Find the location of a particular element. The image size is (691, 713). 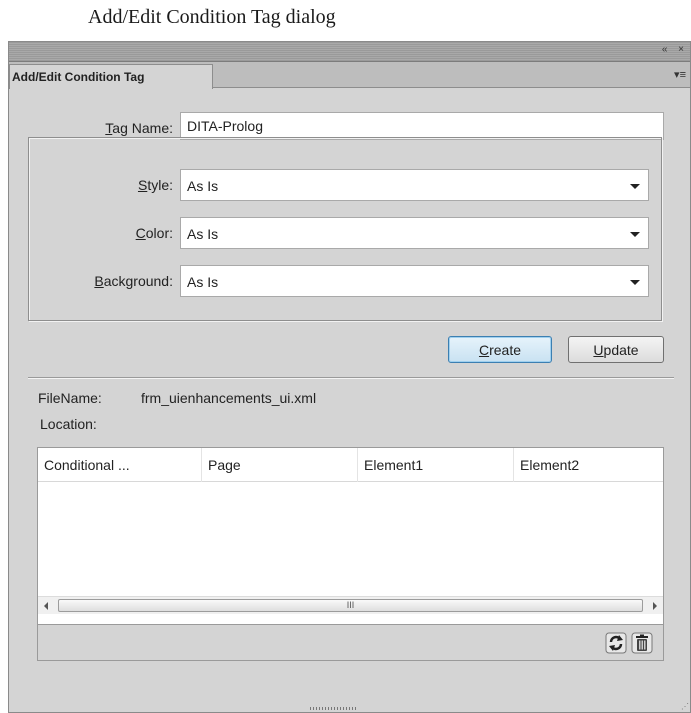

filename-value: frm_uienhancements_ui.xml is located at coordinates (229, 398).